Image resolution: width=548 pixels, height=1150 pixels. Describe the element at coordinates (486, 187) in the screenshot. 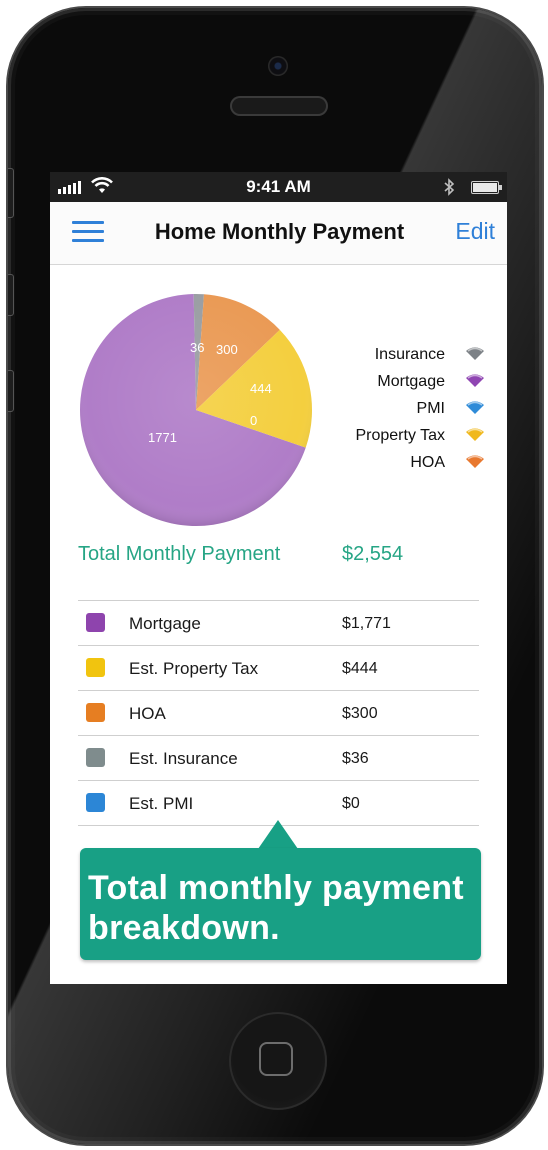

I see `battery-icon` at that location.